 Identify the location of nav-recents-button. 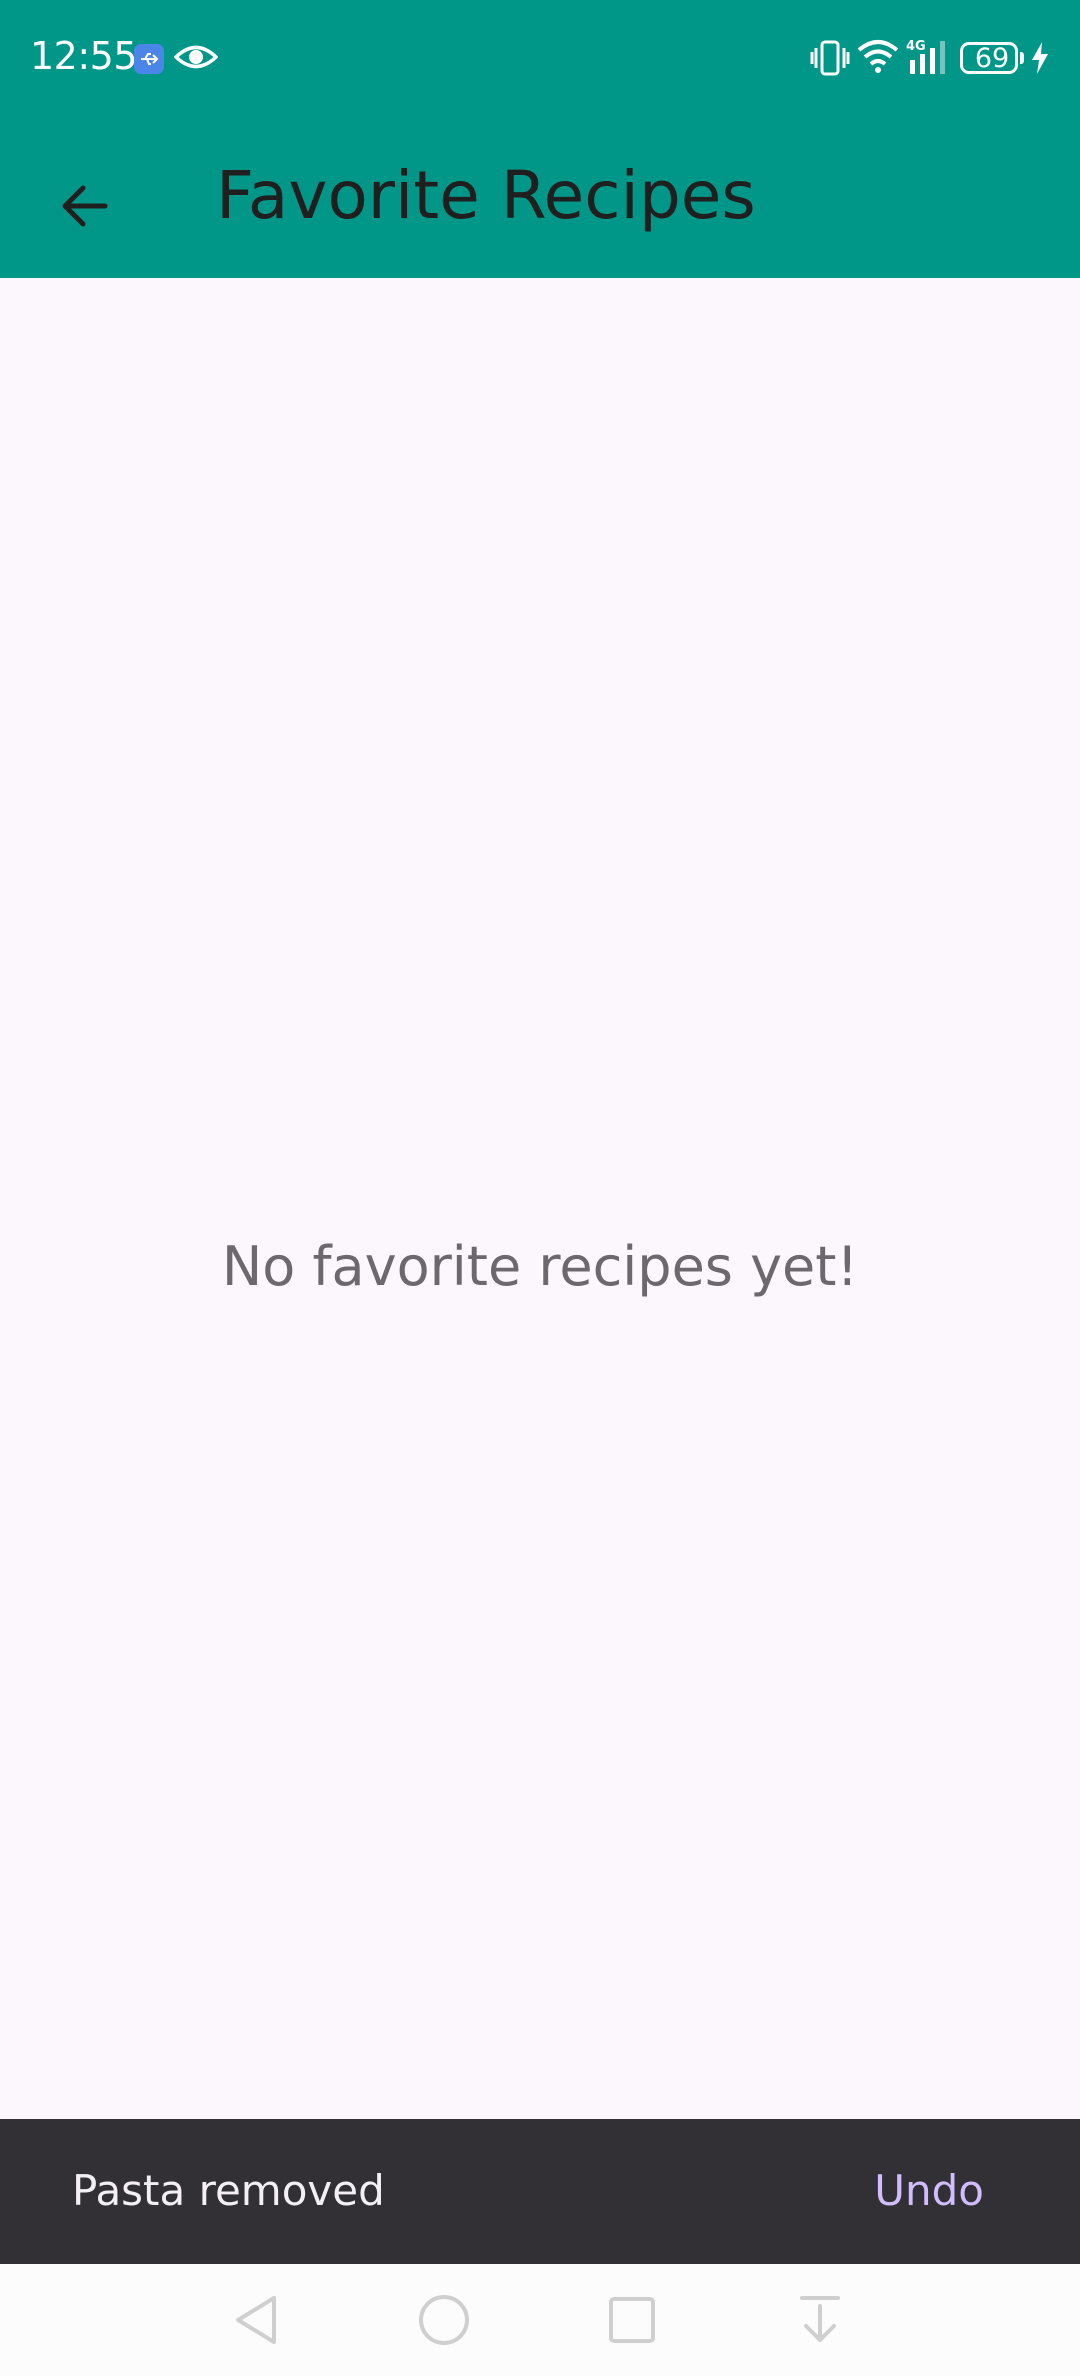
(632, 2320).